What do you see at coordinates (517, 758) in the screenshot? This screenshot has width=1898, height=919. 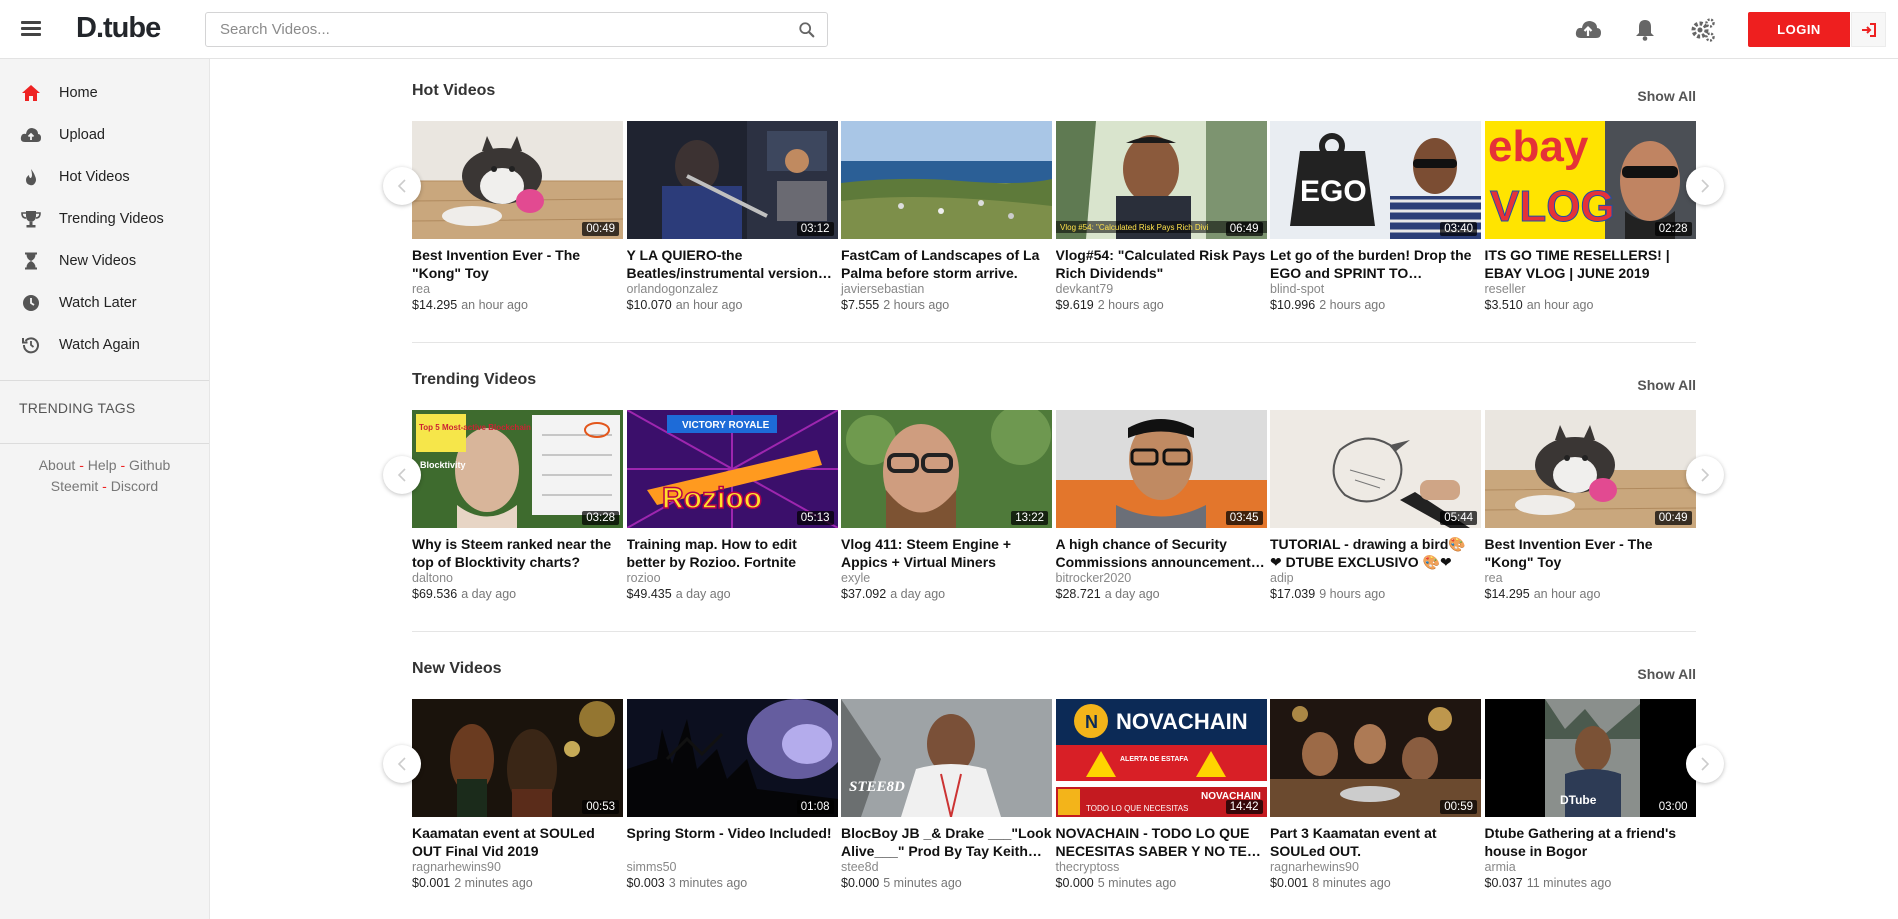 I see `video-thumbnail: 00:53` at bounding box center [517, 758].